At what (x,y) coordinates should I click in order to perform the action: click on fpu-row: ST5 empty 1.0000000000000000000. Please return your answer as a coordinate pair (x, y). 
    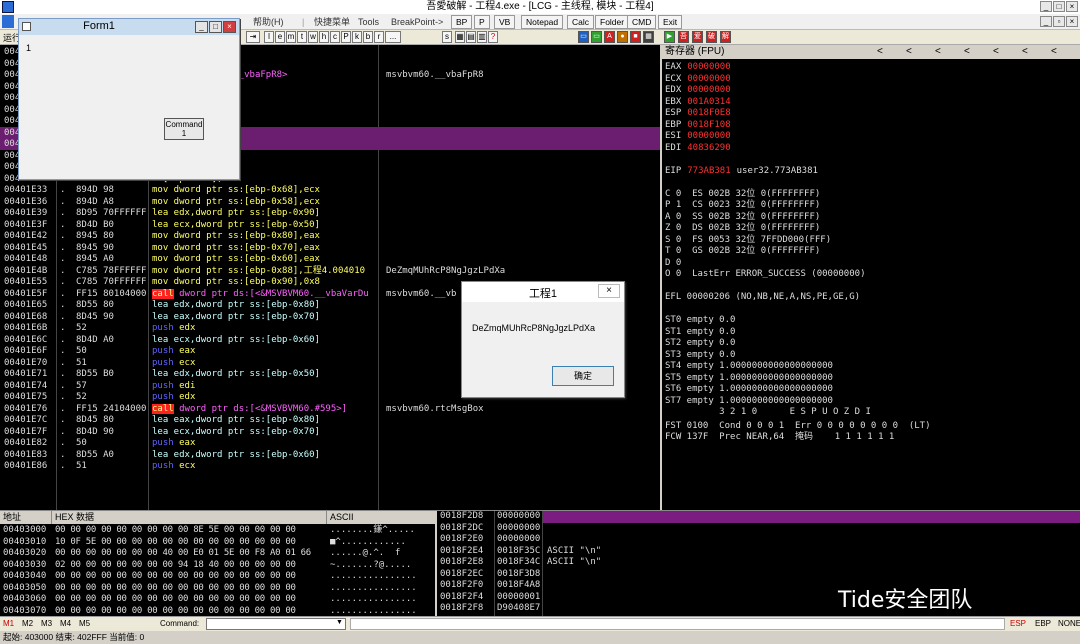
    Looking at the image, I should click on (749, 379).